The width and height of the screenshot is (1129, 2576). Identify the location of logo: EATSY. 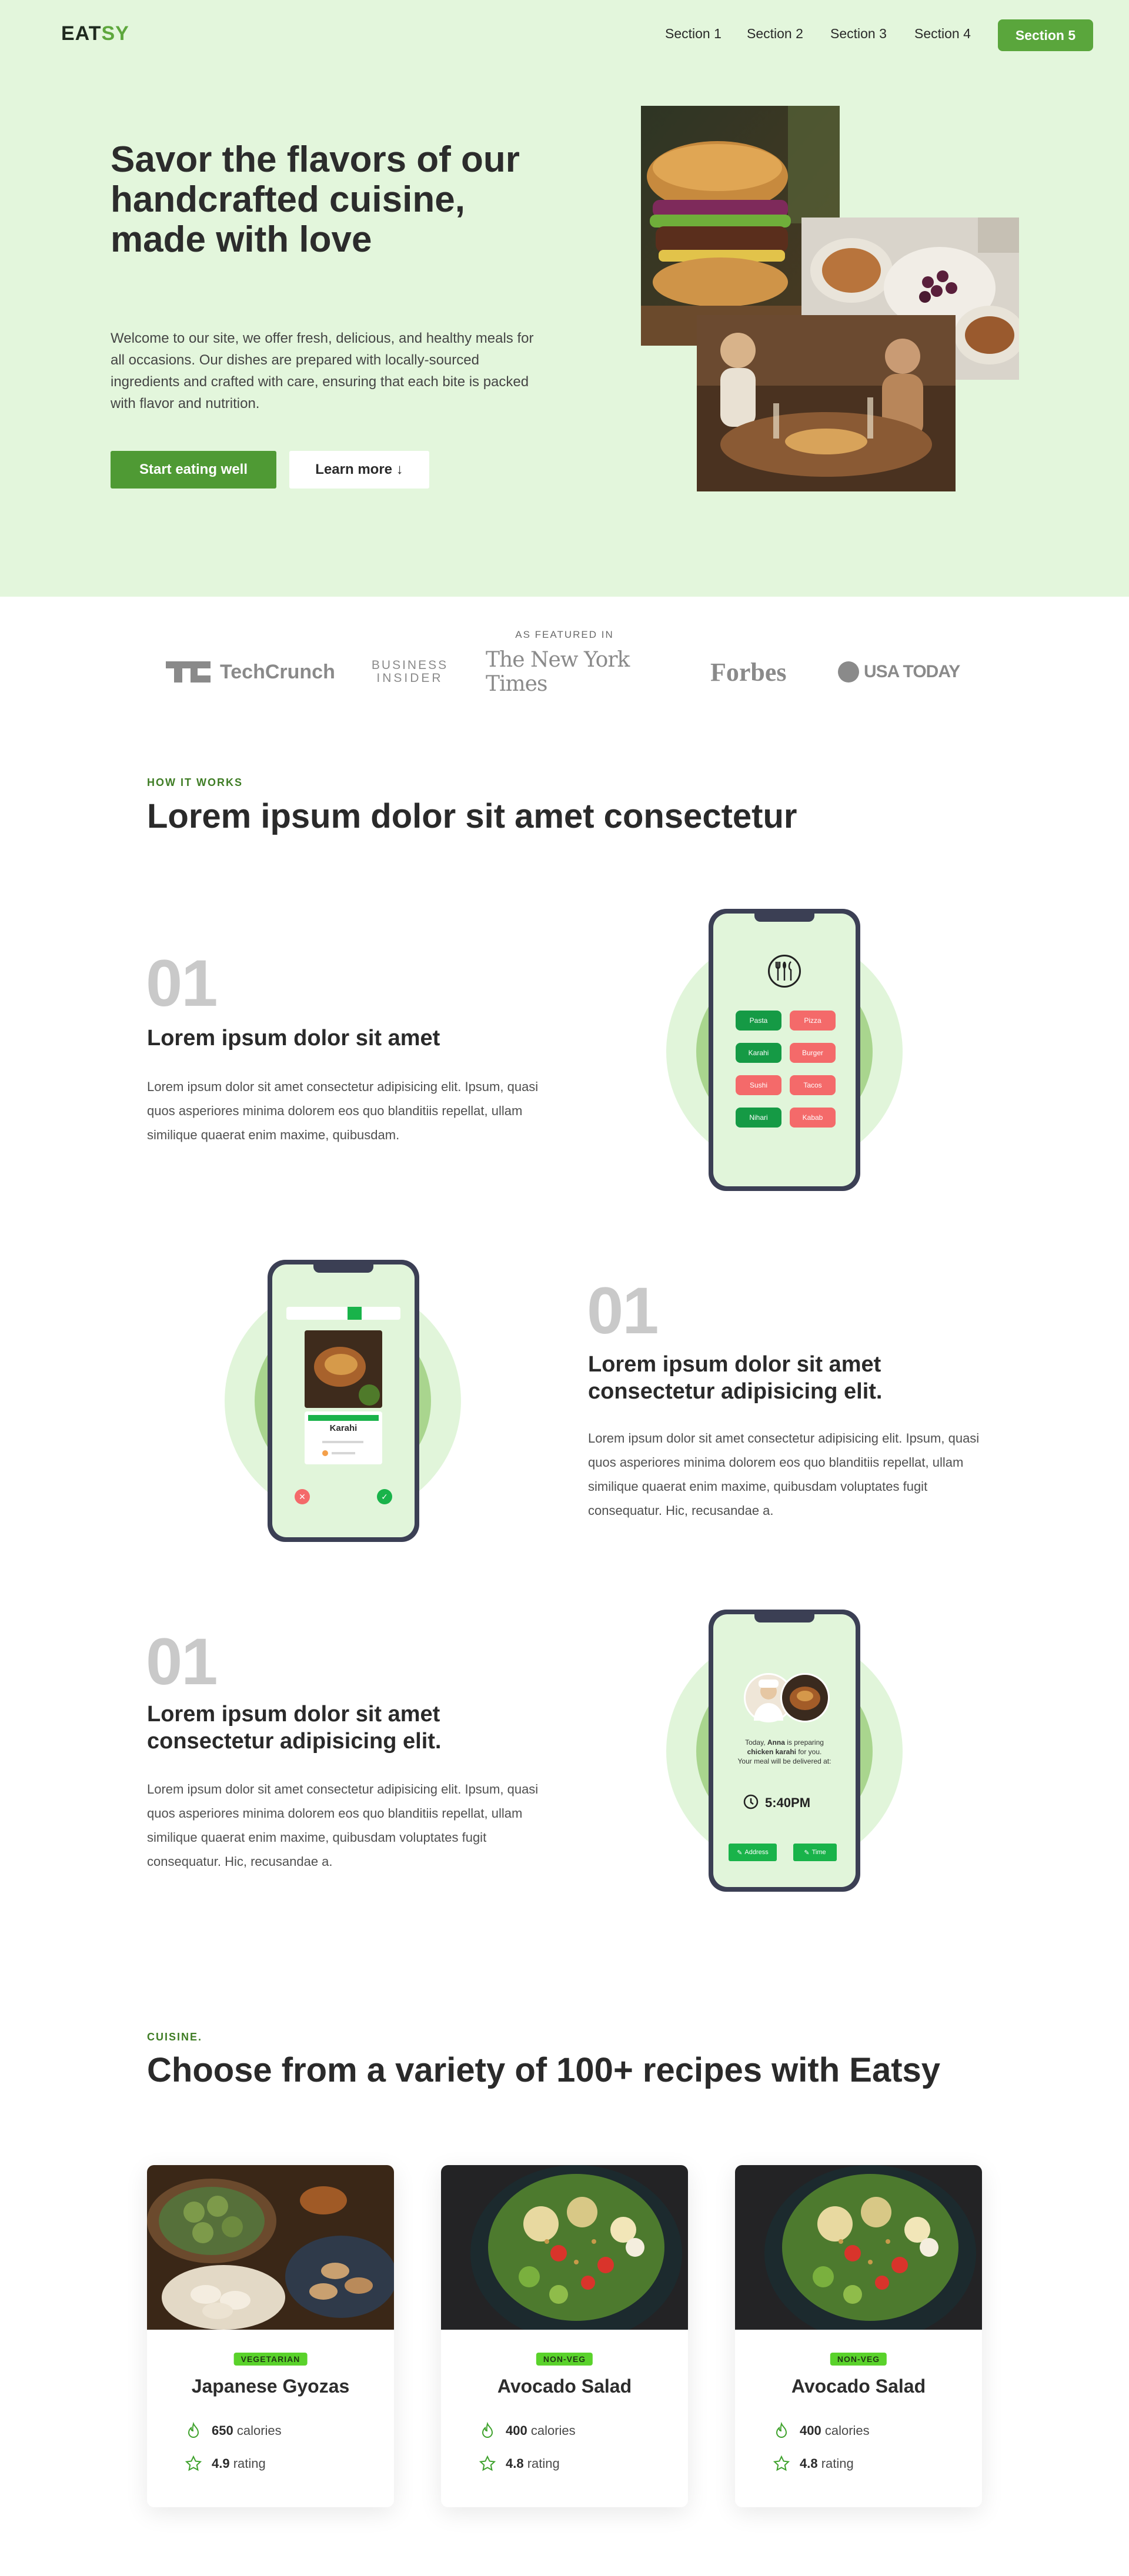
(95, 33).